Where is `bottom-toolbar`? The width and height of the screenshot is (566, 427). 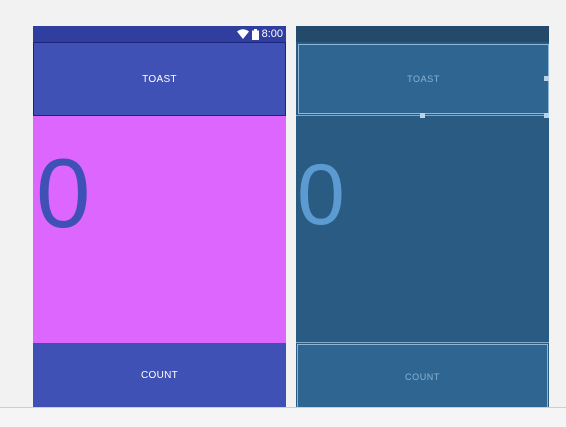 bottom-toolbar is located at coordinates (283, 417).